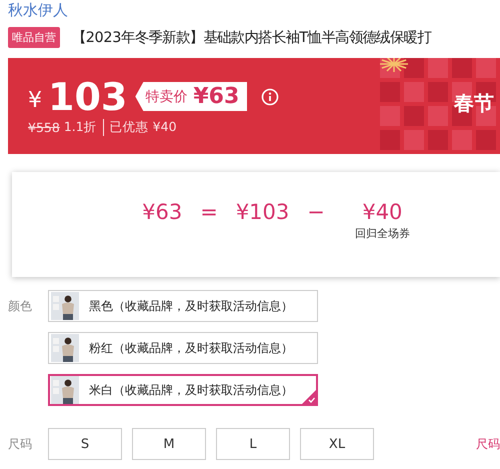  Describe the element at coordinates (162, 212) in the screenshot. I see `formula-price: ¥63` at that location.